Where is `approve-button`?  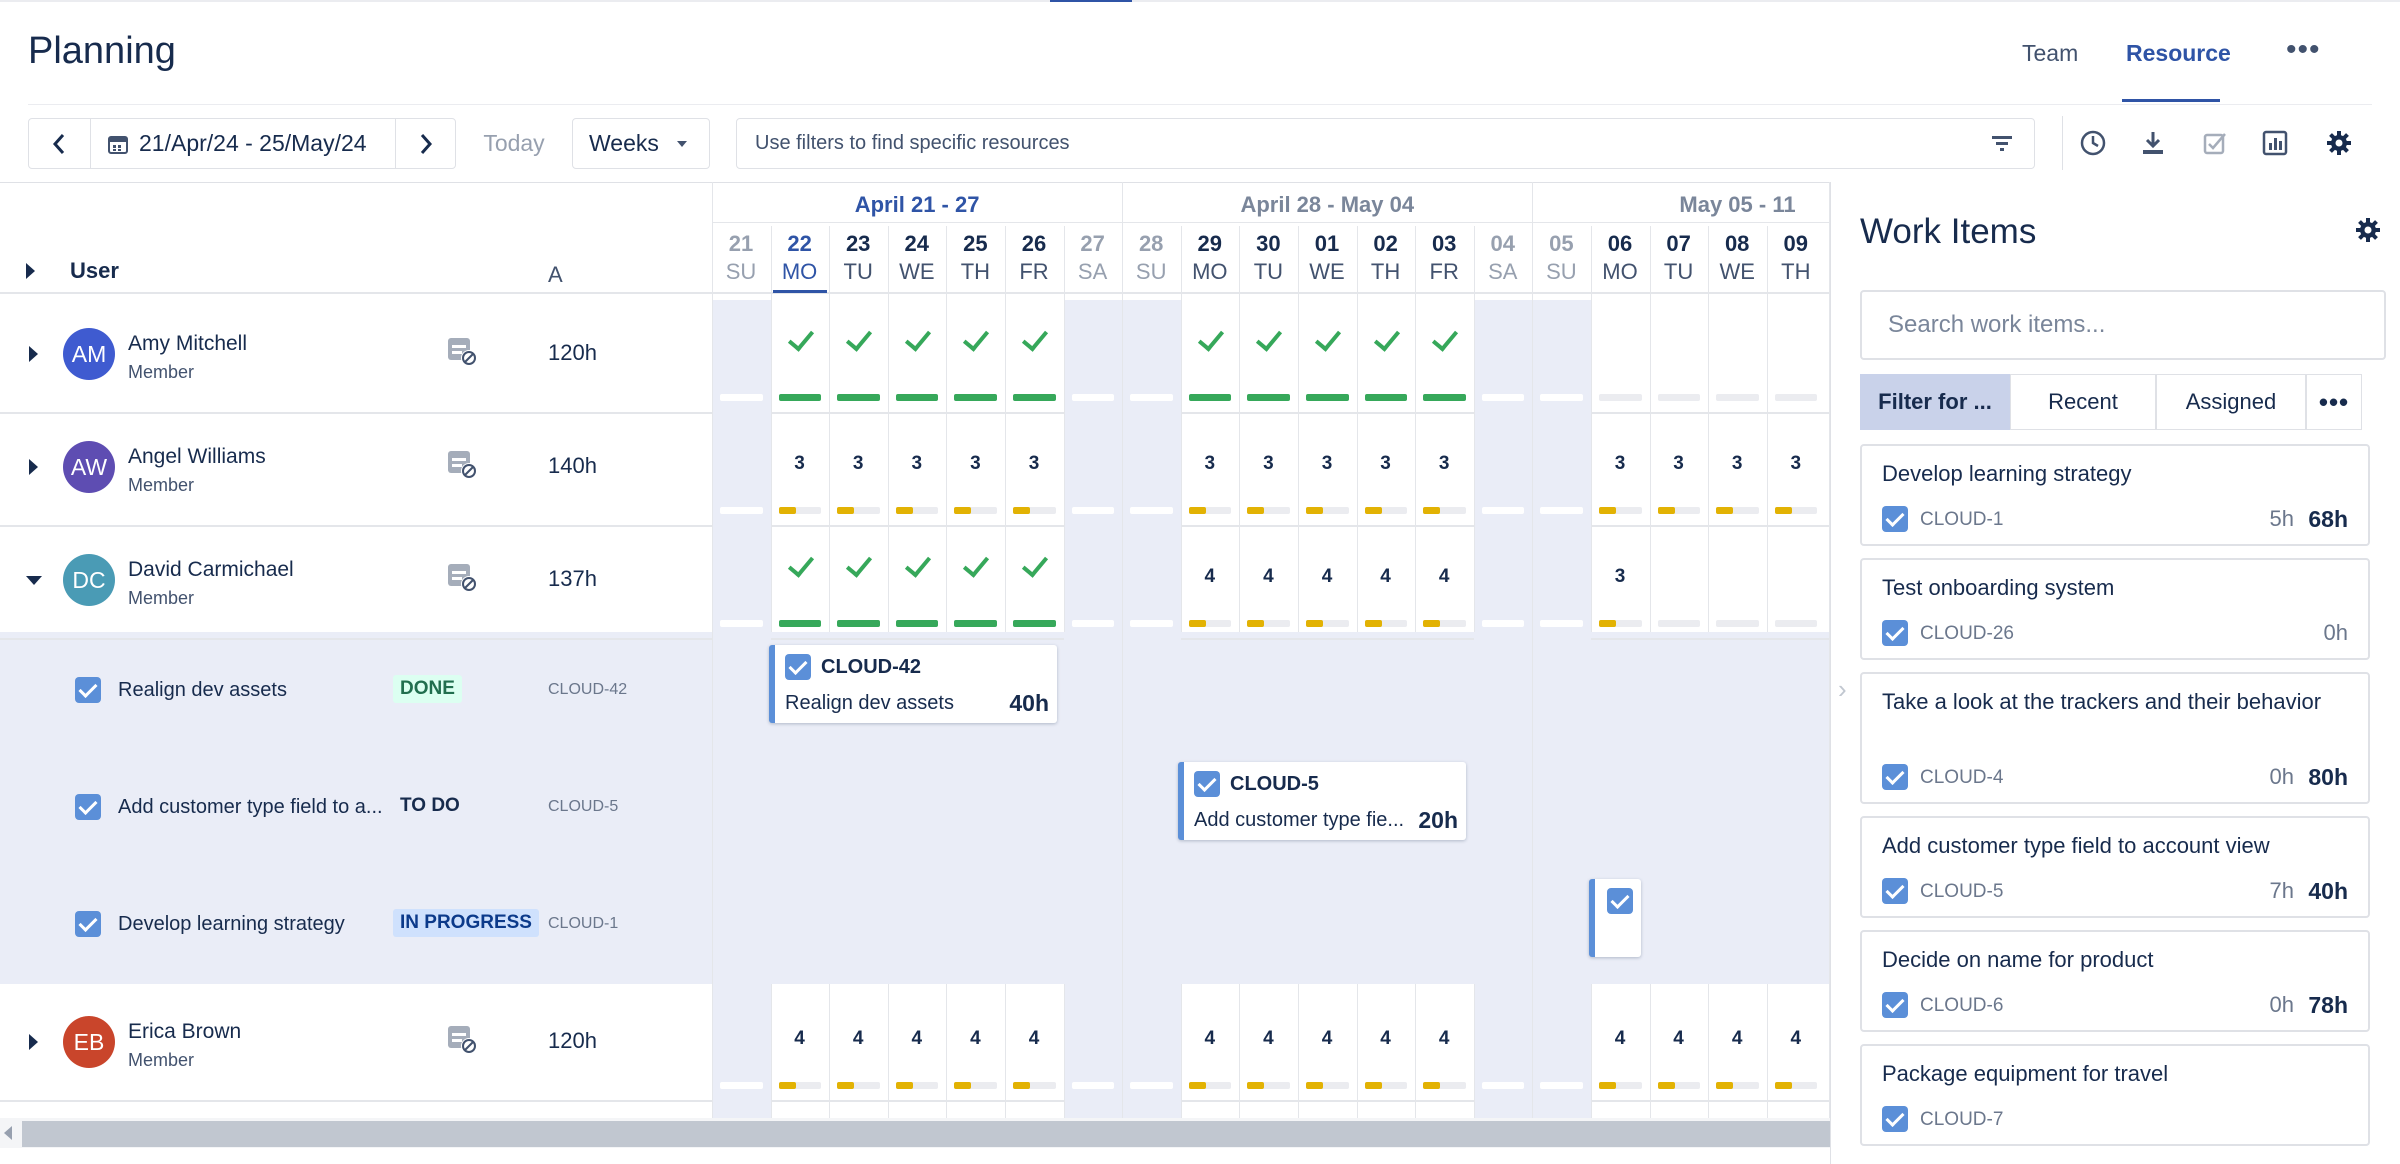
approve-button is located at coordinates (2215, 143).